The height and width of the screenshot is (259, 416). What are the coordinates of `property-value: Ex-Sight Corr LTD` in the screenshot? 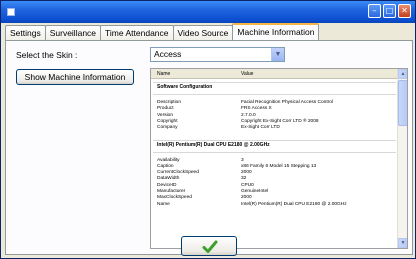 It's located at (260, 128).